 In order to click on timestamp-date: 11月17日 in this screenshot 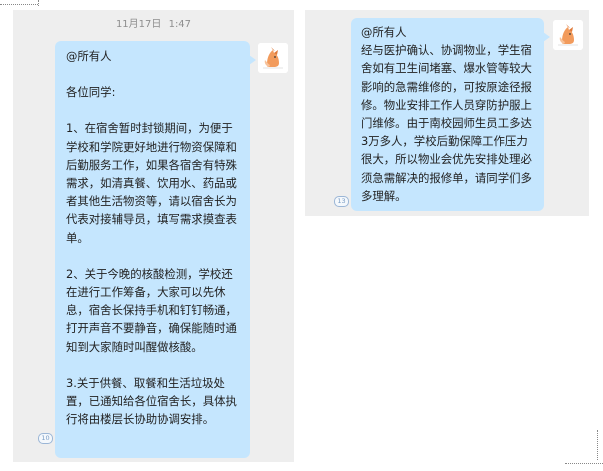, I will do `click(138, 24)`.